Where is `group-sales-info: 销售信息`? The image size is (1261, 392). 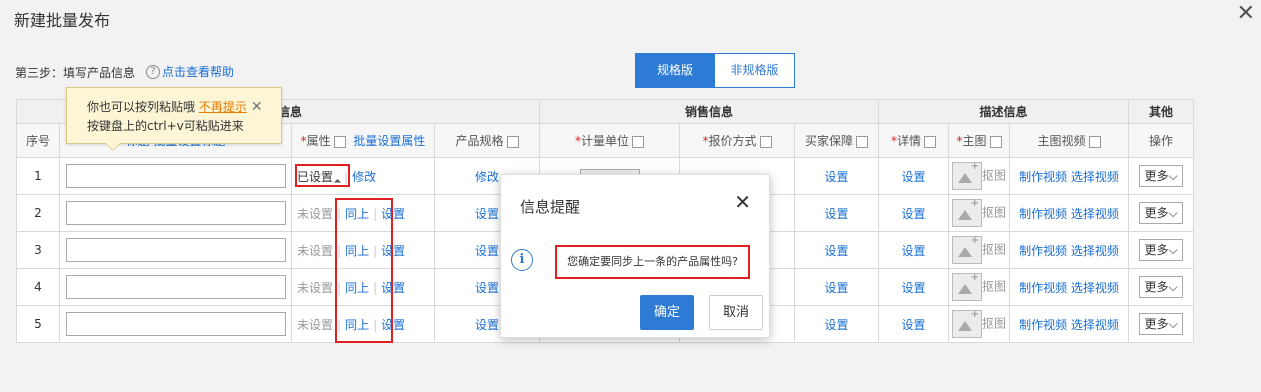 group-sales-info: 销售信息 is located at coordinates (709, 111).